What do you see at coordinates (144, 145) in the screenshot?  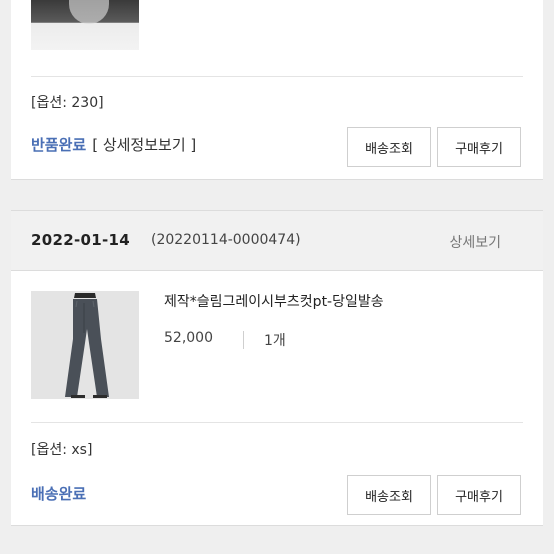 I see `detail-info-link: [ 상세정보보기 ]` at bounding box center [144, 145].